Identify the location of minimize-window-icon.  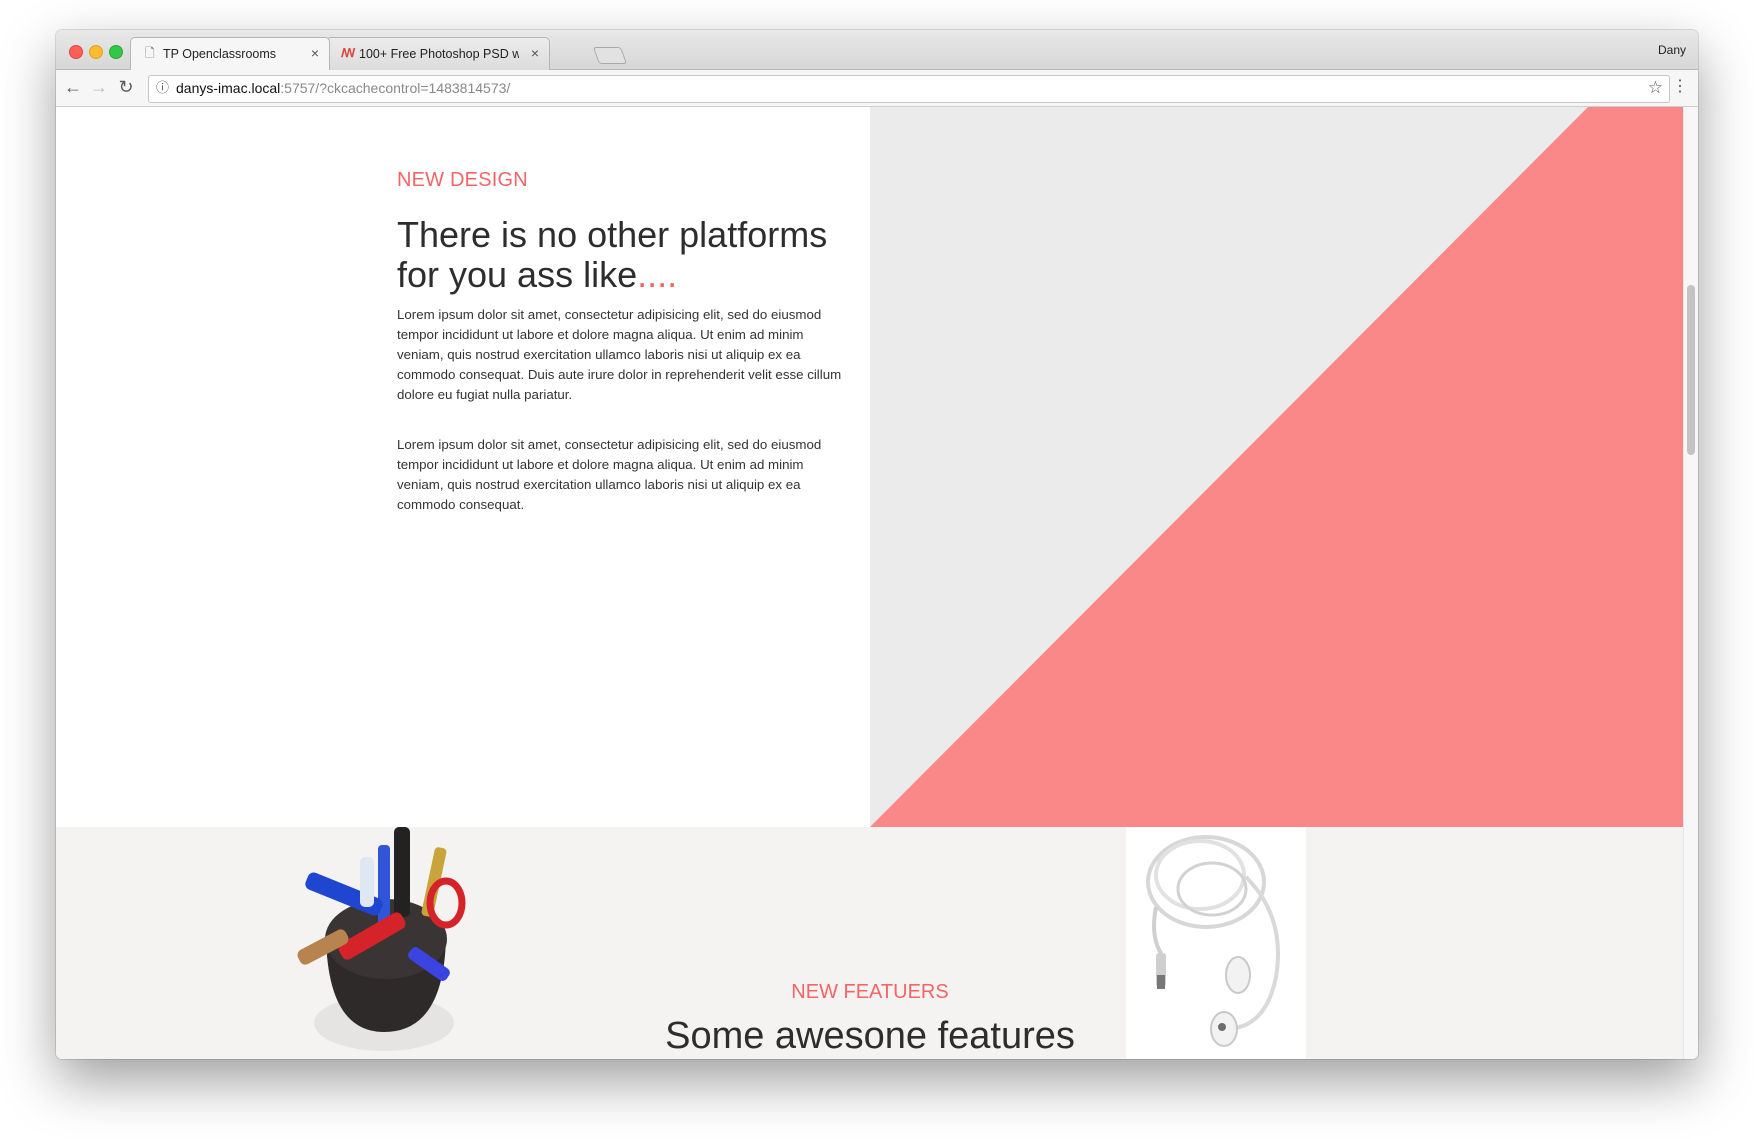
(96, 52).